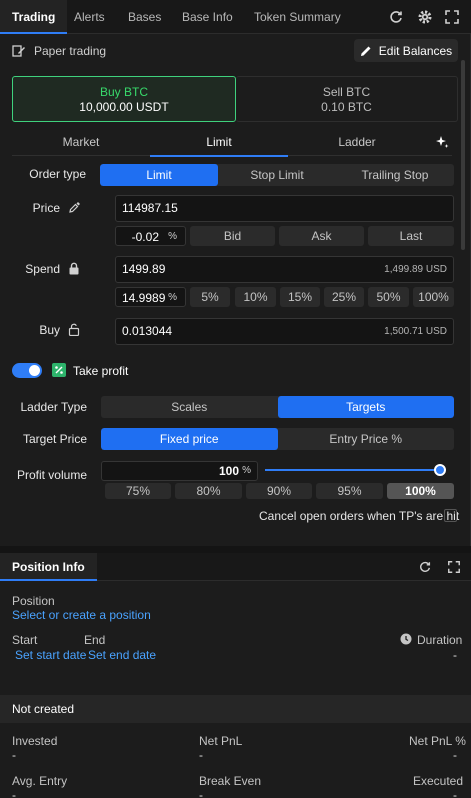  I want to click on stat-avg-entry-label: Avg. Entry, so click(40, 781).